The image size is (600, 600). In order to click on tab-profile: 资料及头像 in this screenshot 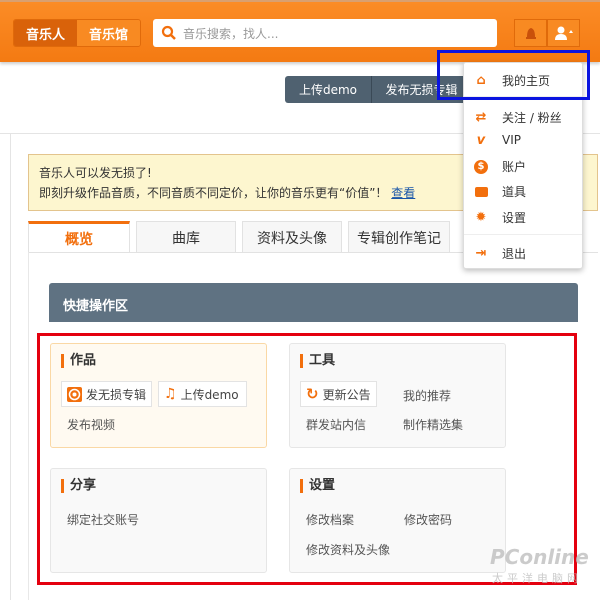, I will do `click(292, 237)`.